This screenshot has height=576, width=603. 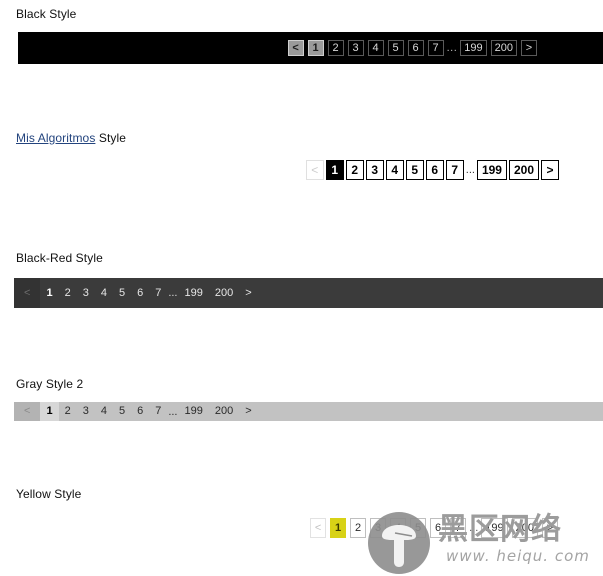 I want to click on pagination-yellow: < 1 2 3 4 5 6 7 ... 199 200 >, so click(x=280, y=528).